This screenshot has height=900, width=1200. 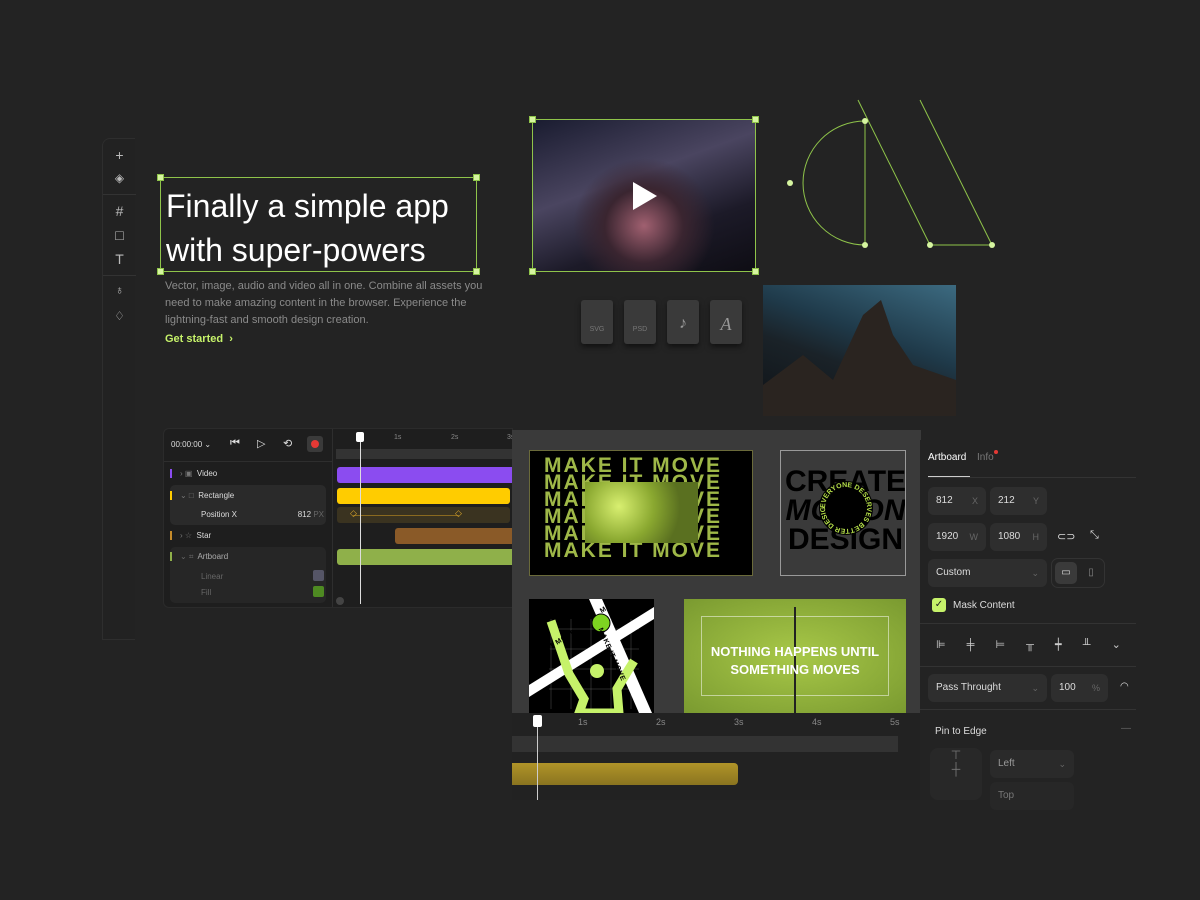 I want to click on scrollbar-thumb, so click(x=340, y=601).